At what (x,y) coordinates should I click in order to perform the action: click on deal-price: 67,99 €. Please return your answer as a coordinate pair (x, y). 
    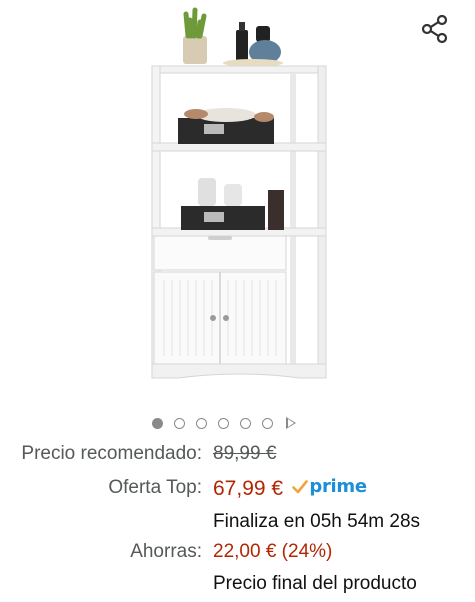
    Looking at the image, I should click on (248, 488).